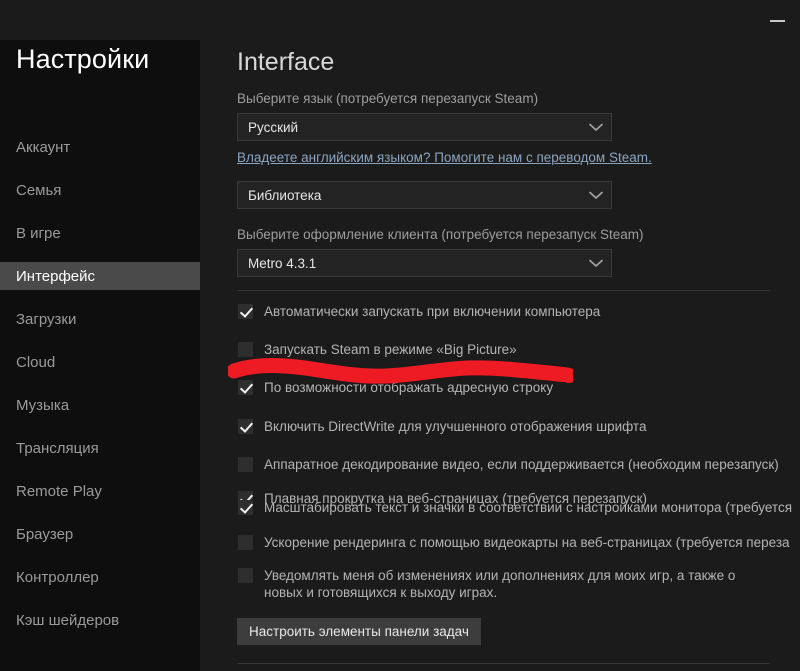  I want to click on sidebar-item-label: Браузер, so click(45, 534).